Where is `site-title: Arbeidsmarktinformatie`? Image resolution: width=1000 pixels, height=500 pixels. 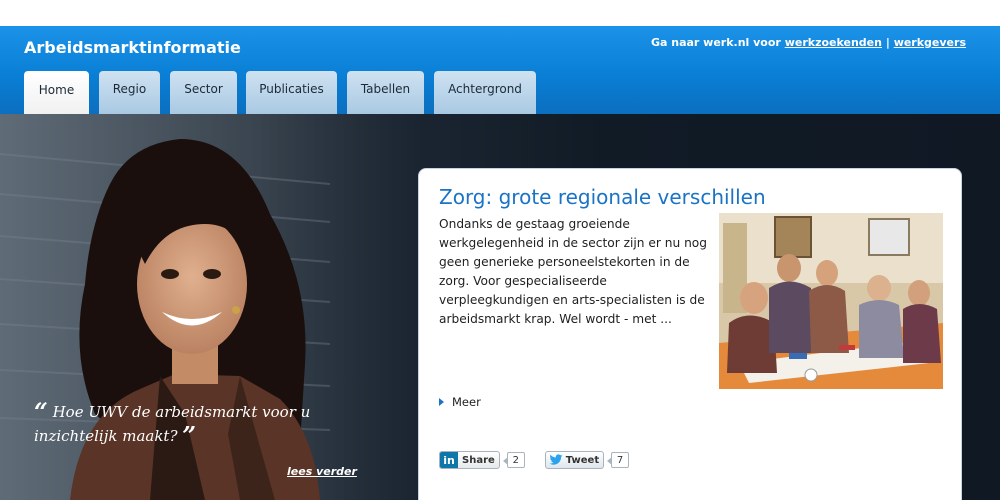
site-title: Arbeidsmarktinformatie is located at coordinates (132, 47).